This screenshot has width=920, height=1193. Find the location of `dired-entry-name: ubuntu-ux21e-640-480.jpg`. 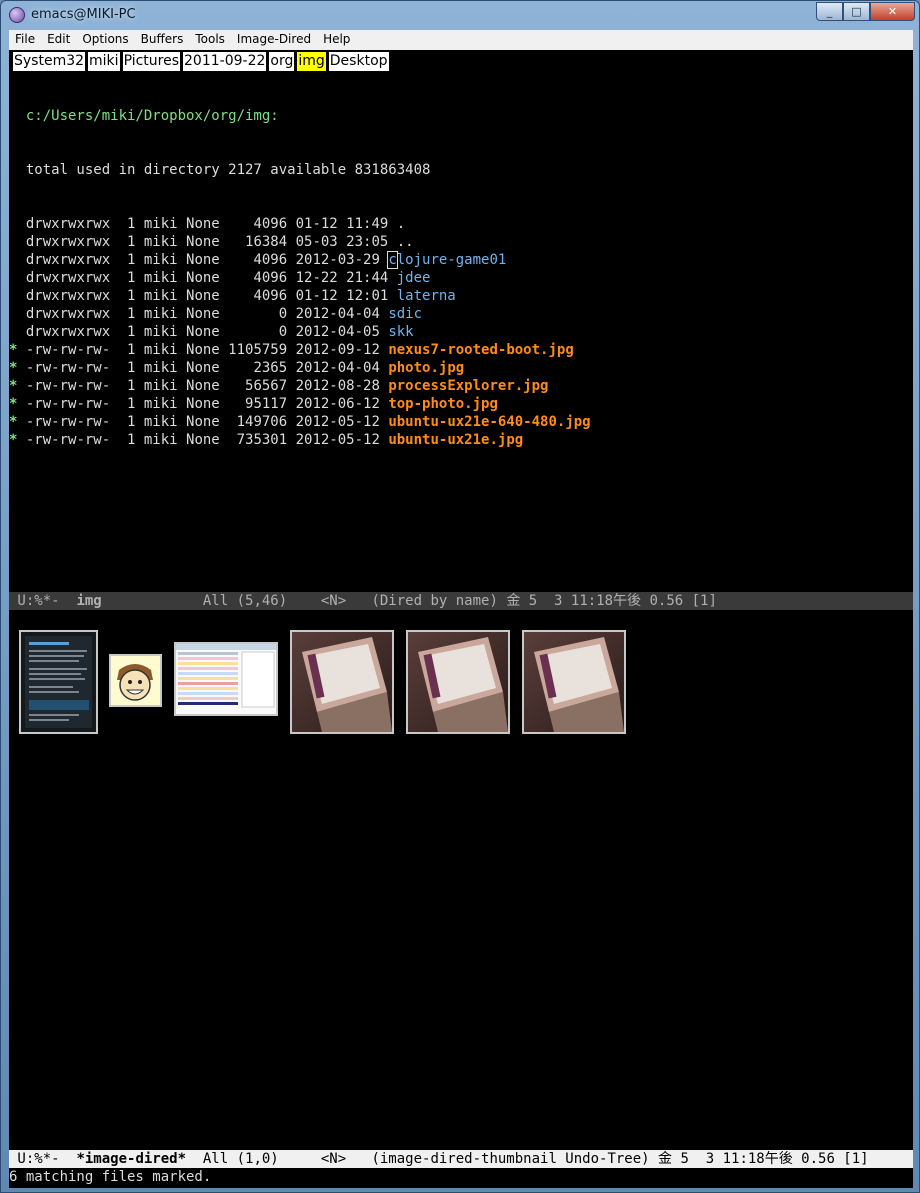

dired-entry-name: ubuntu-ux21e-640-480.jpg is located at coordinates (489, 422).